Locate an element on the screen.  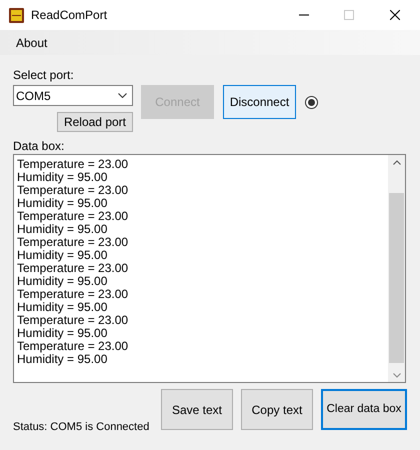
button: Copy text is located at coordinates (277, 409).